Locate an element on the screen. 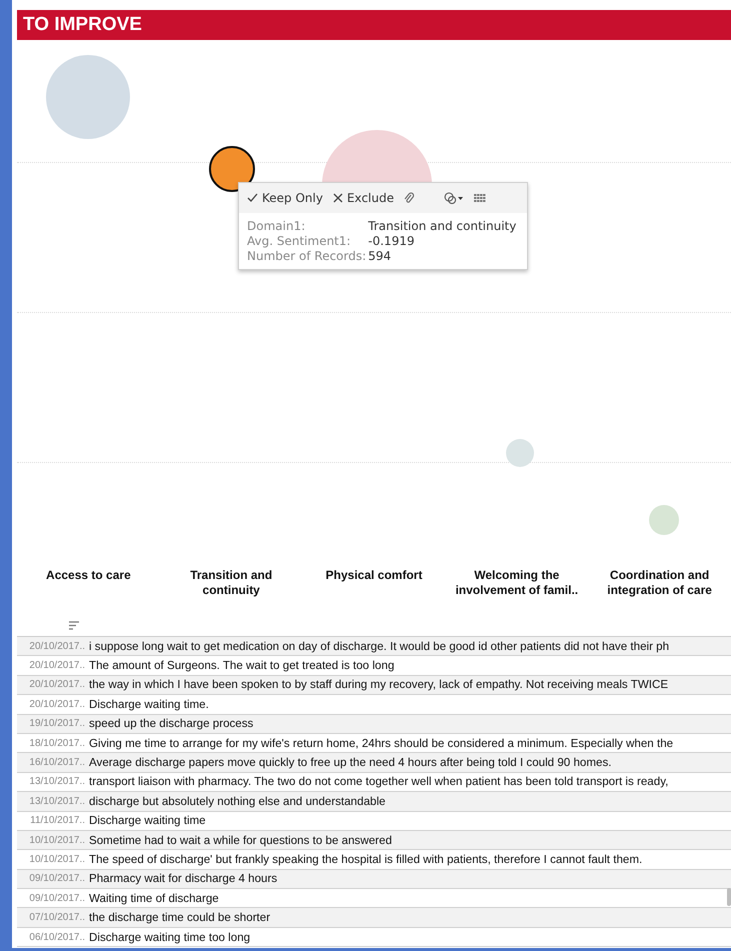 The image size is (731, 951). comment-cell: discharge but absolutely nothing else and understandable is located at coordinates (237, 801).